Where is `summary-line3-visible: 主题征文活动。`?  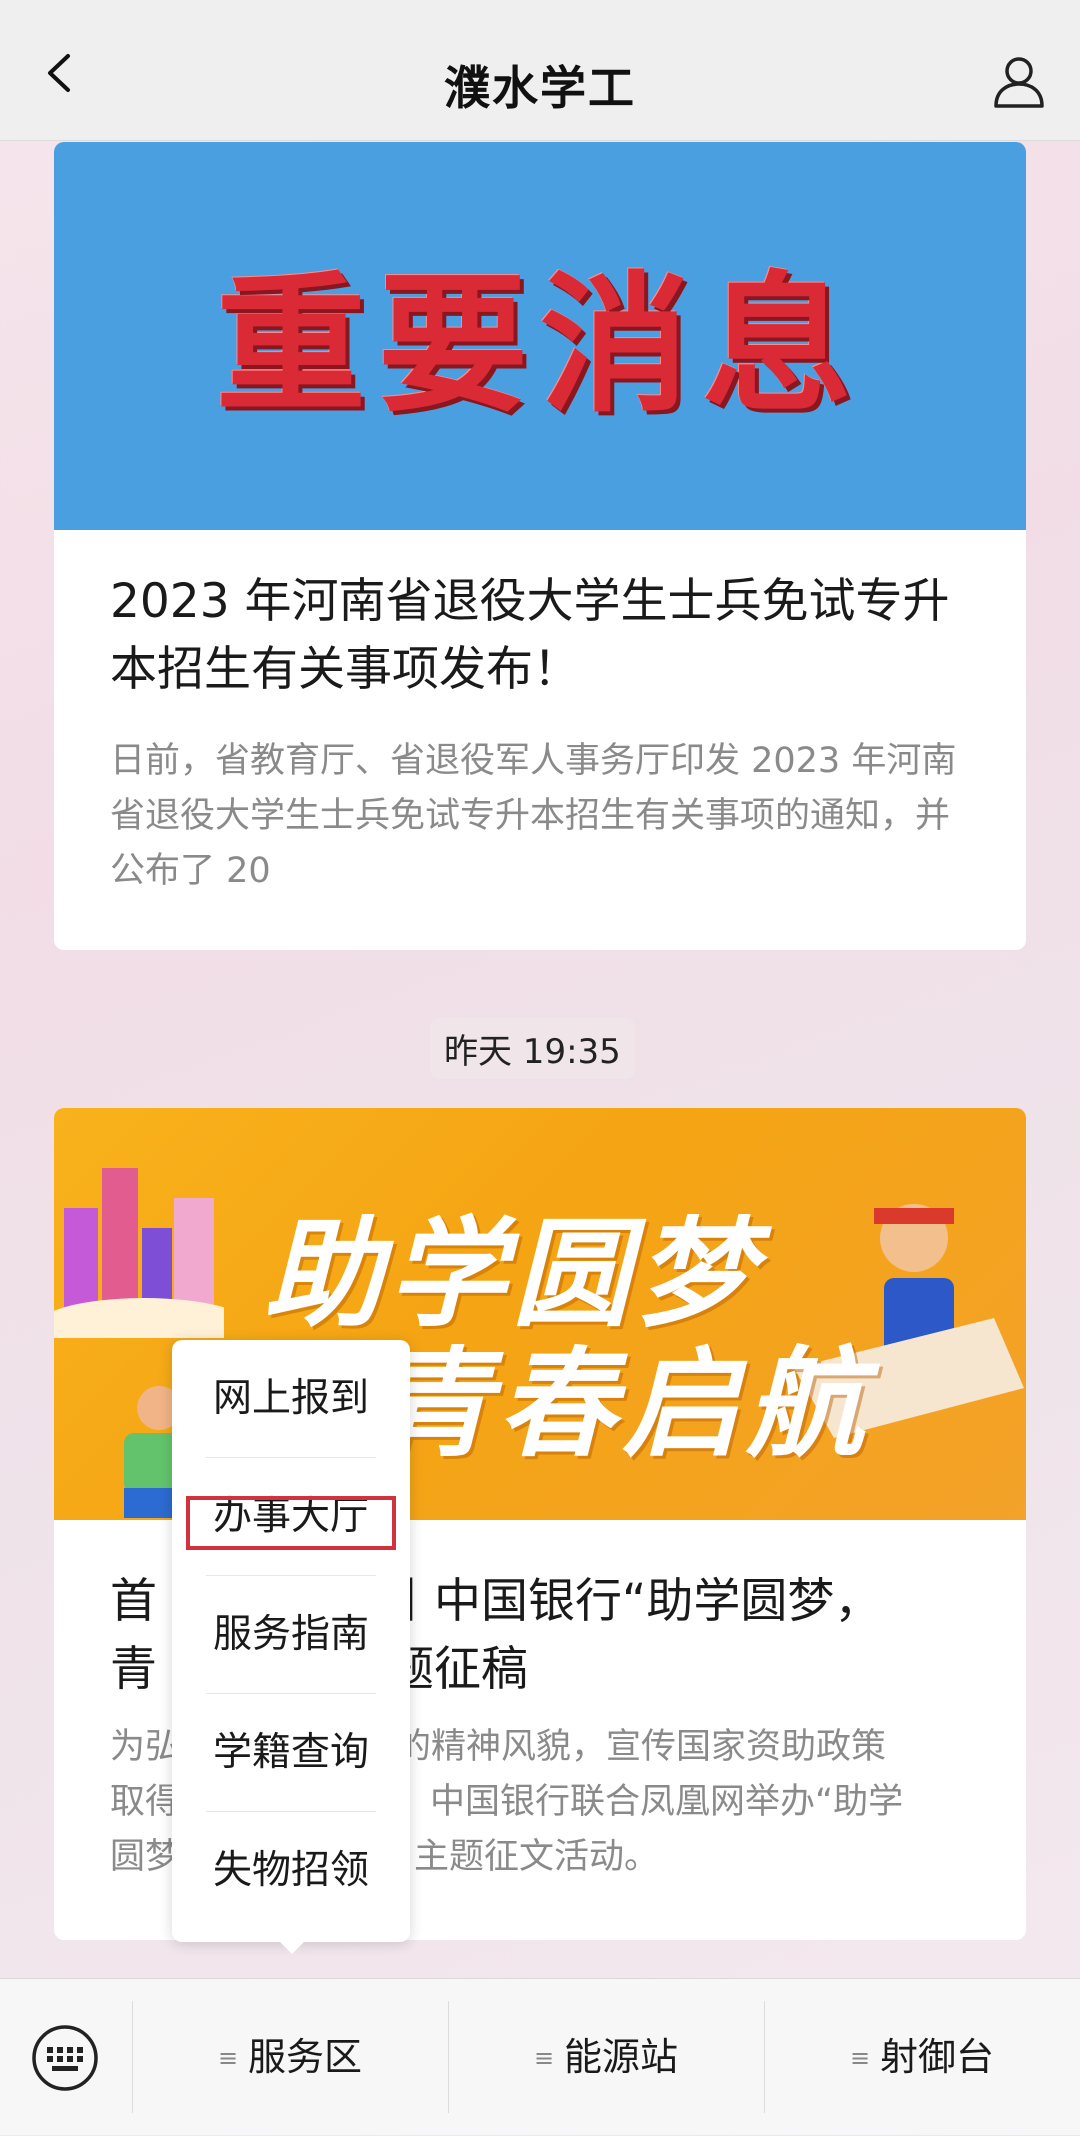
summary-line3-visible: 主题征文活动。 is located at coordinates (537, 1857).